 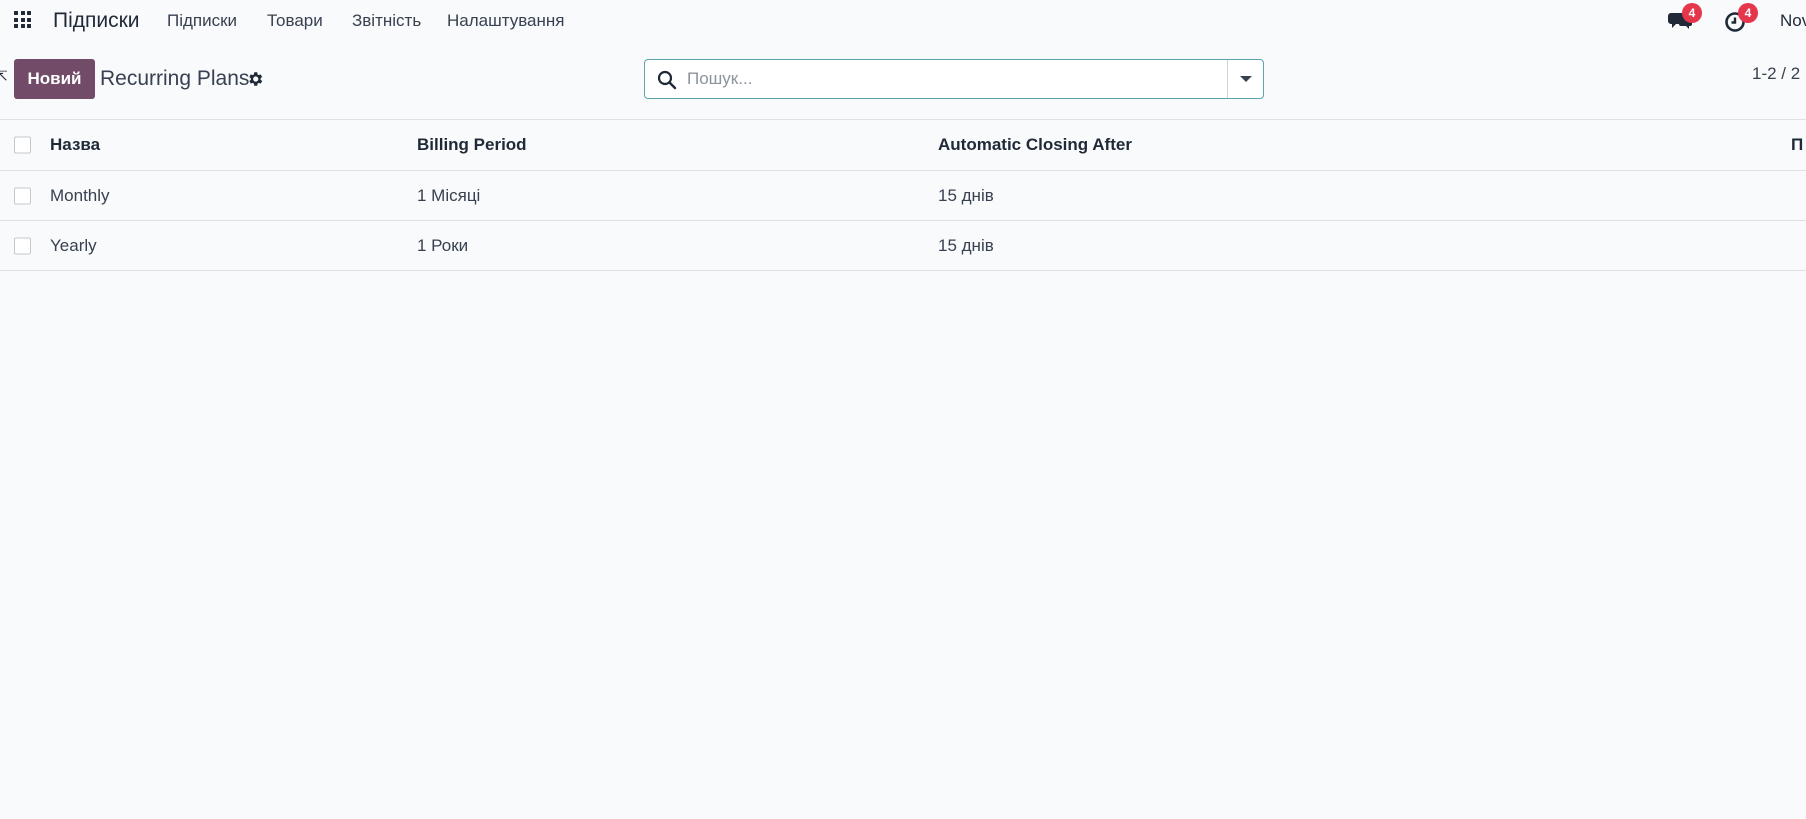 What do you see at coordinates (202, 21) in the screenshot?
I see `menu-item-subscriptions: Підписки` at bounding box center [202, 21].